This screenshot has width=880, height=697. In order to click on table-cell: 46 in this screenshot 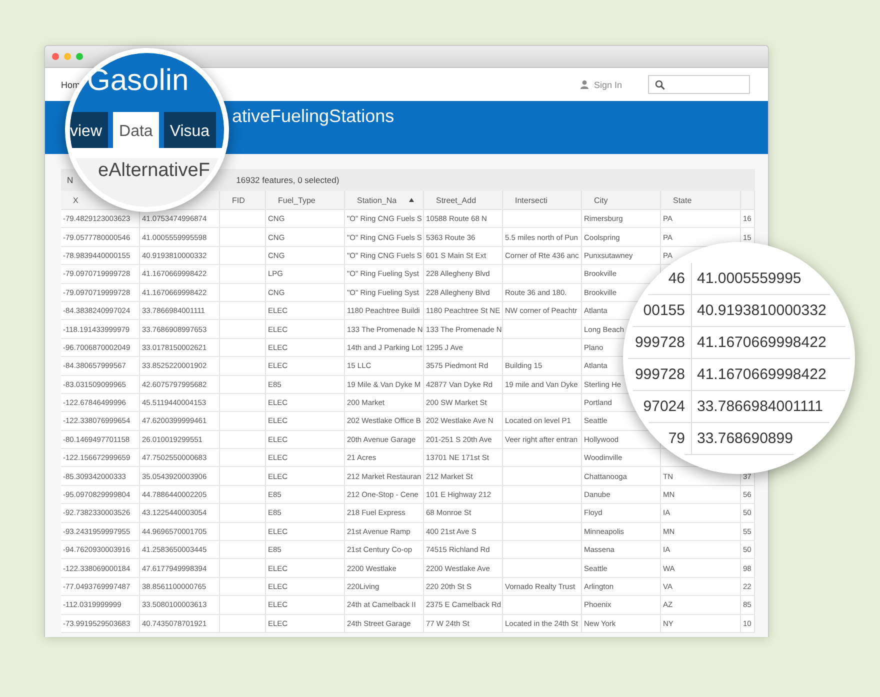, I will do `click(676, 278)`.